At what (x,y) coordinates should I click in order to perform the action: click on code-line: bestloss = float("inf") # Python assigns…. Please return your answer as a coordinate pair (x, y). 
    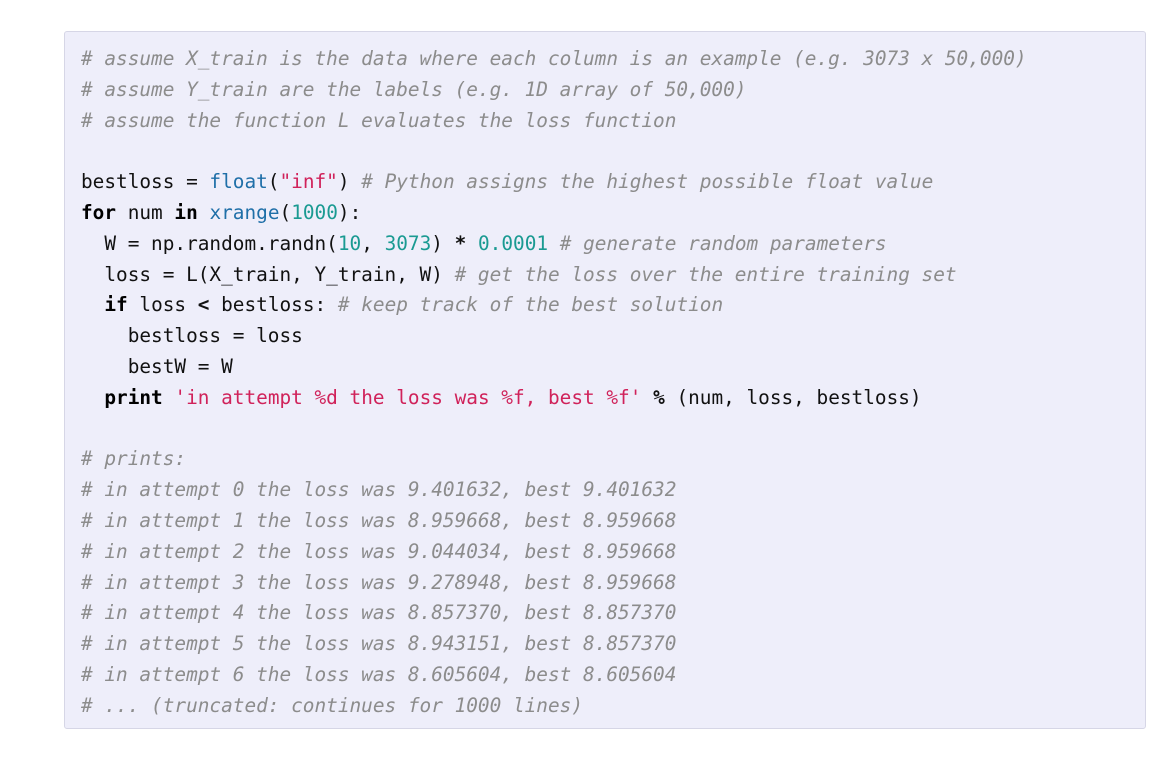
    Looking at the image, I should click on (613, 182).